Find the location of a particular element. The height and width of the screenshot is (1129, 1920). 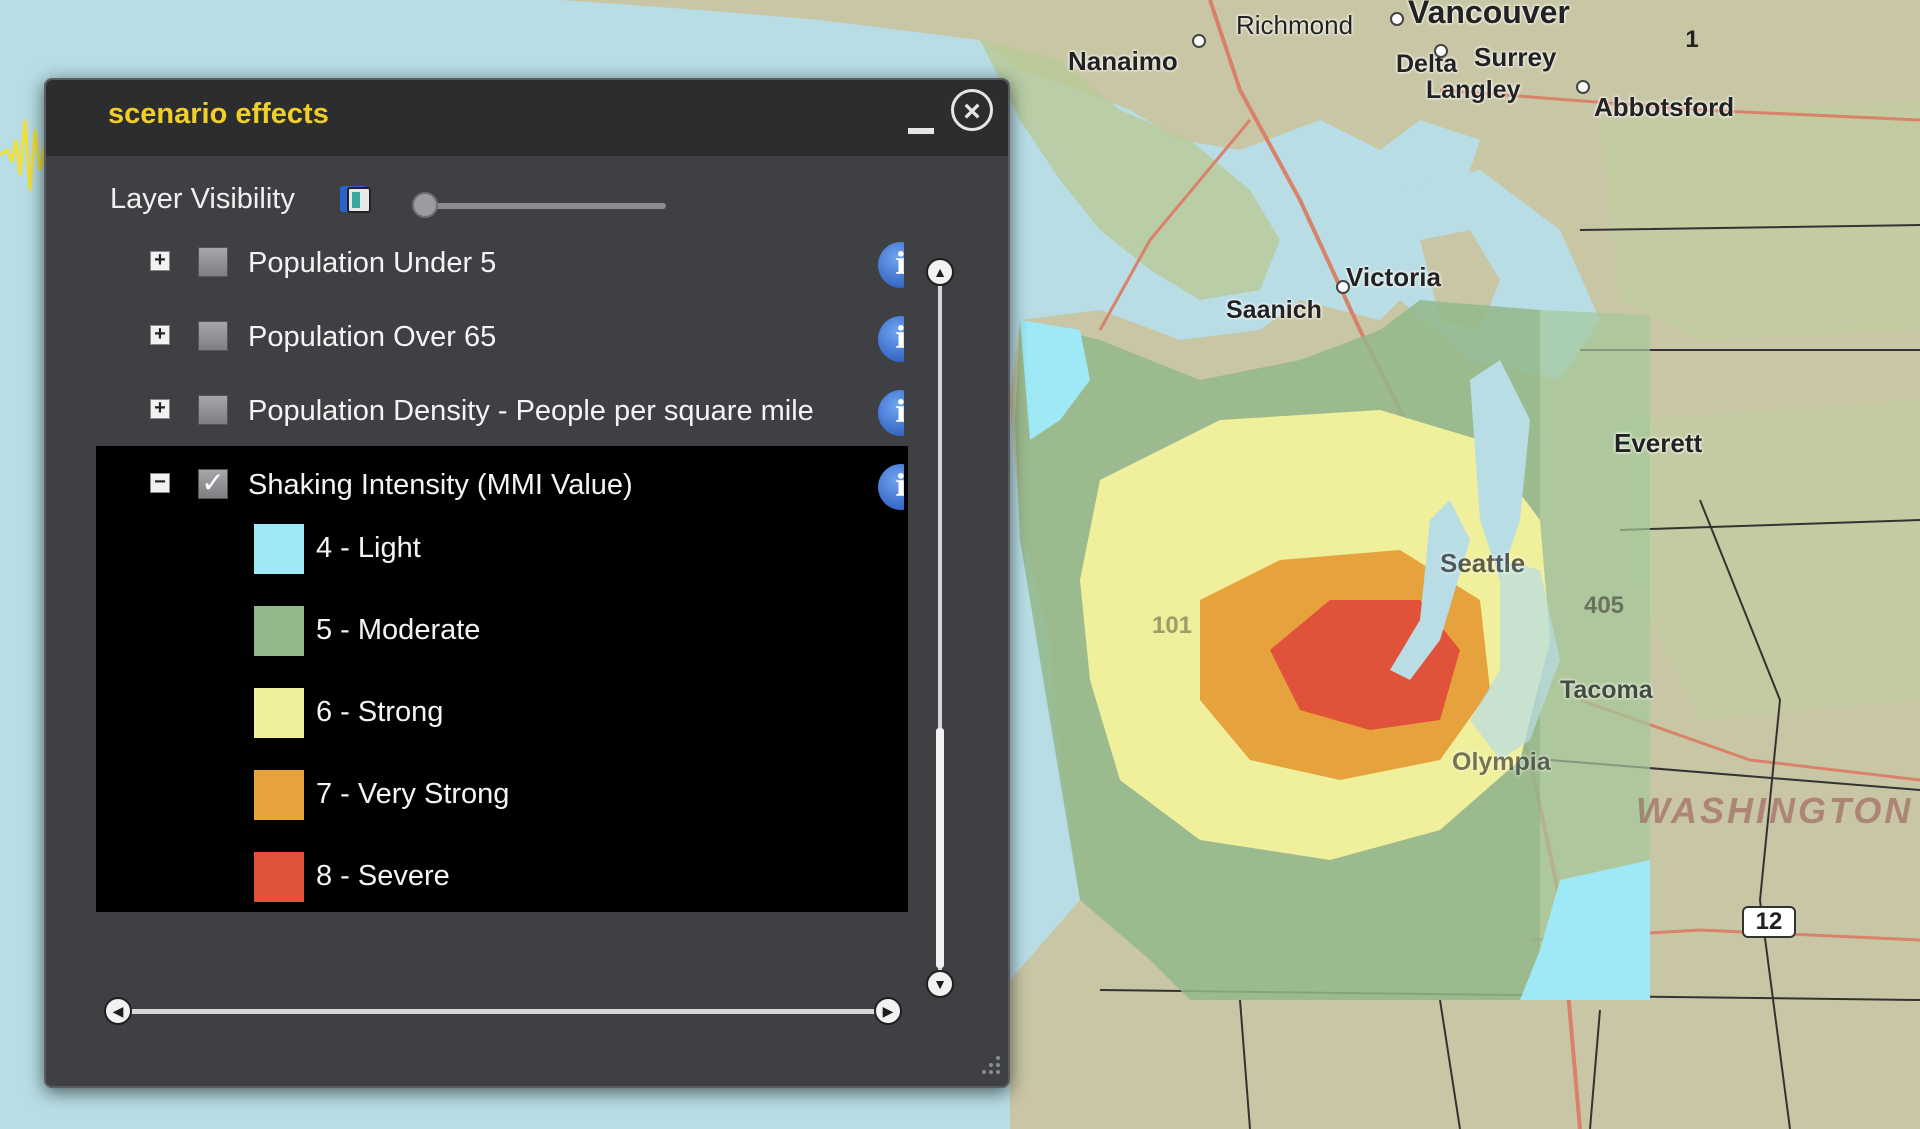

resize-grip-icon is located at coordinates (989, 1063).